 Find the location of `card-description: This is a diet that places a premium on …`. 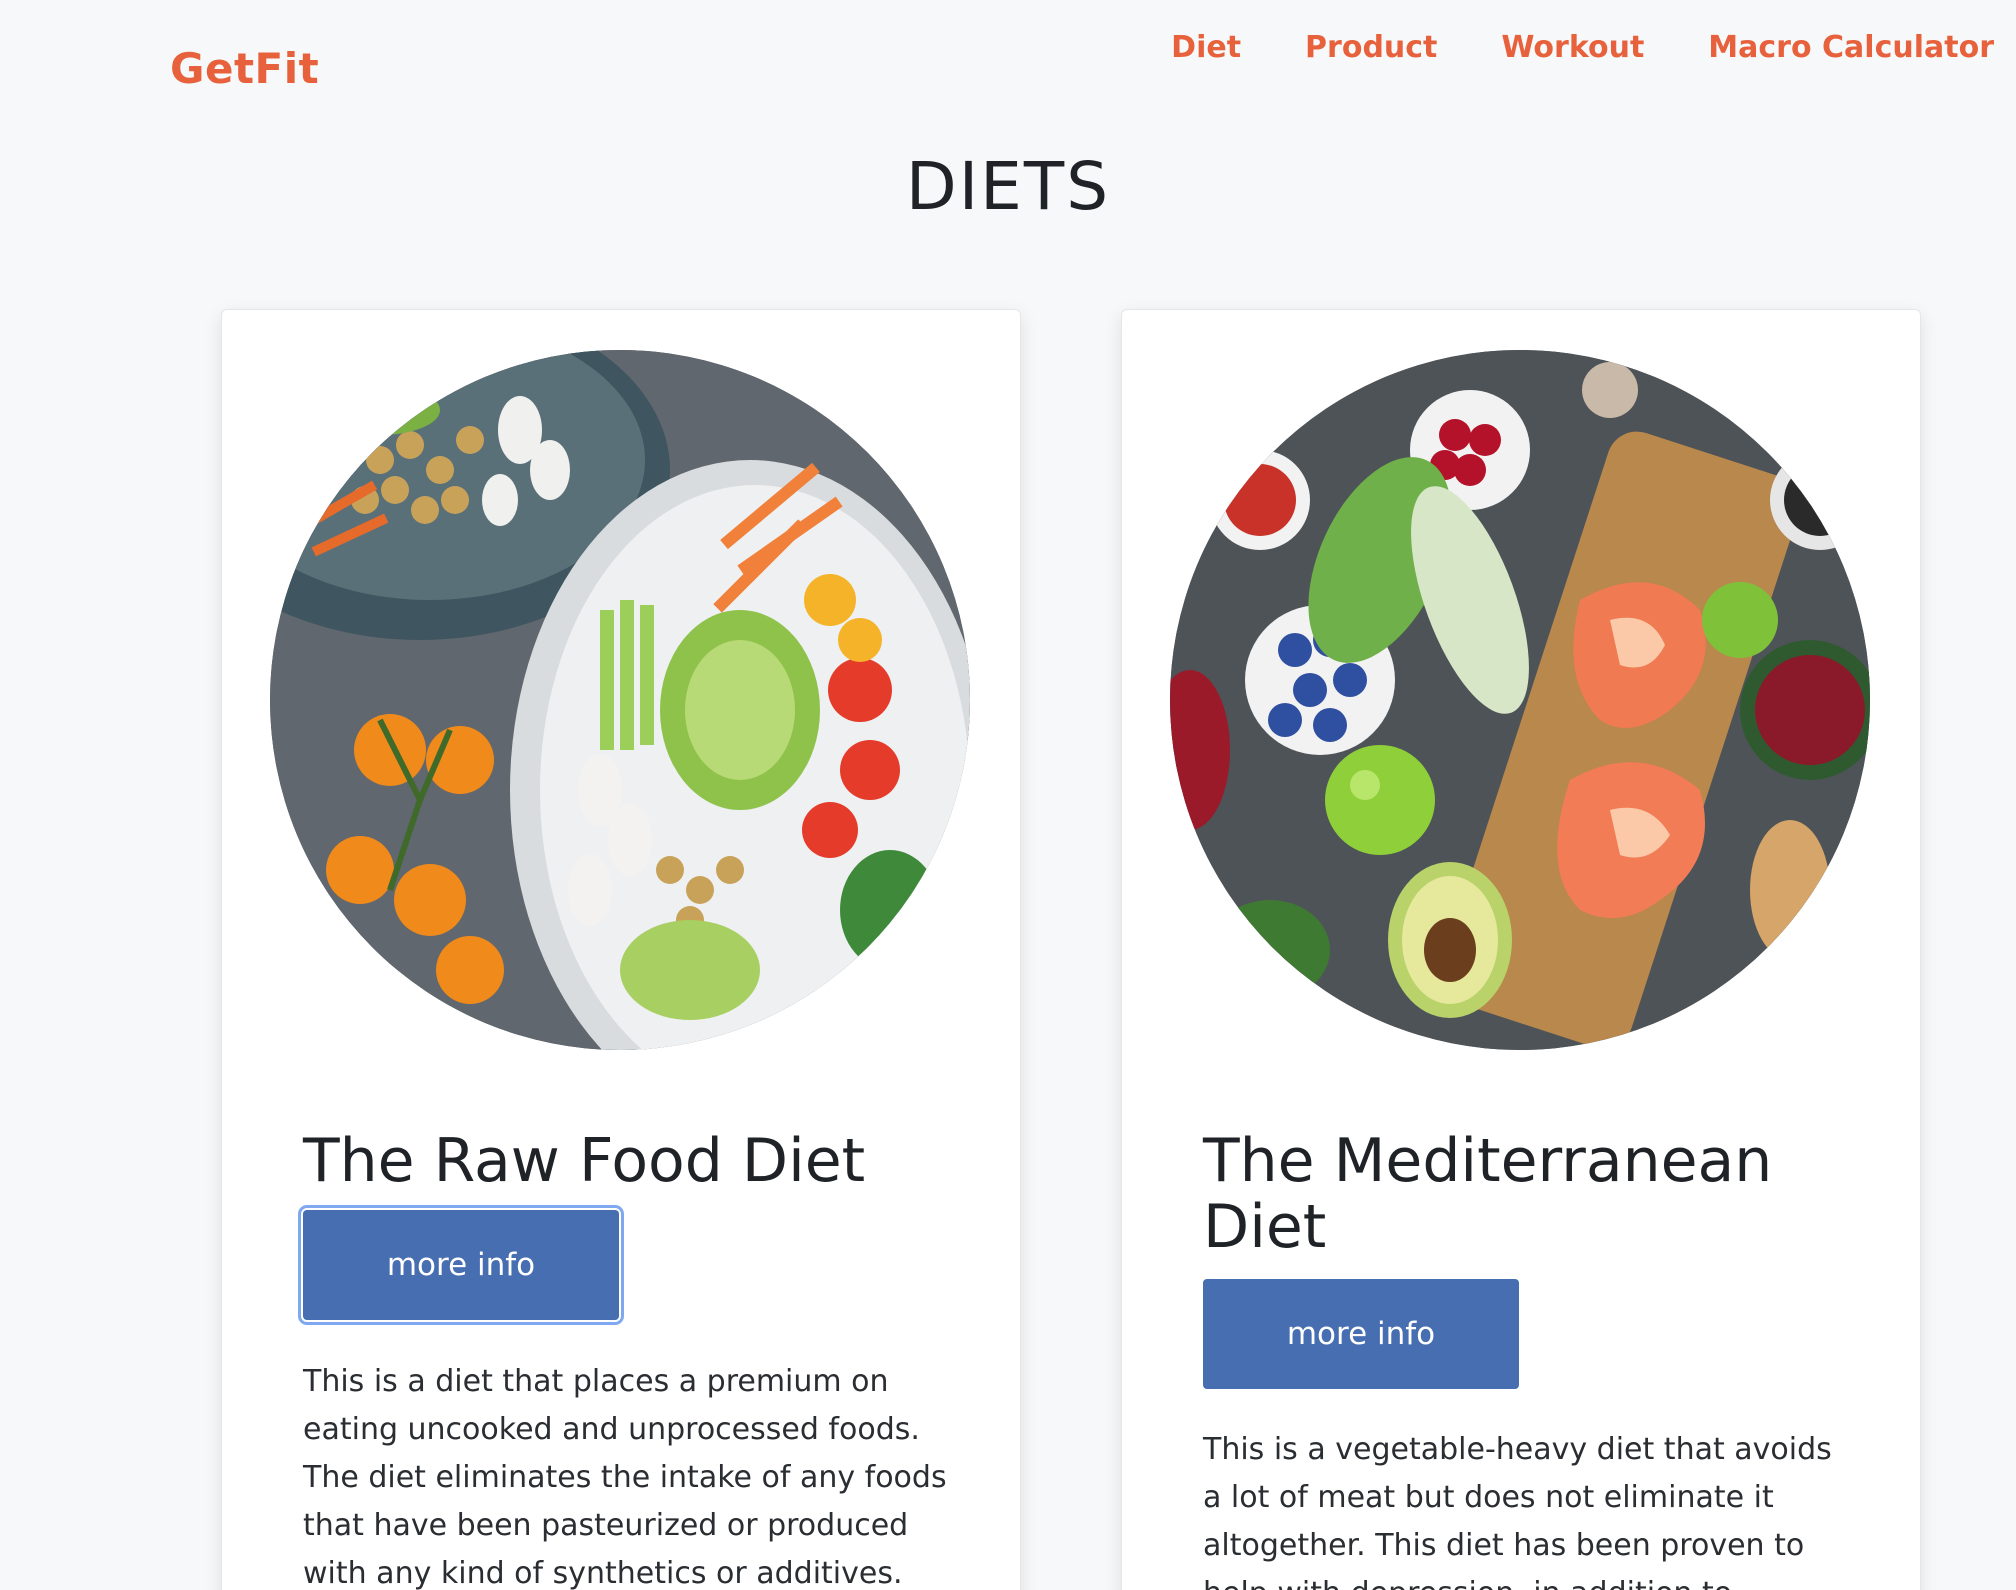

card-description: This is a diet that places a premium on … is located at coordinates (625, 1477).